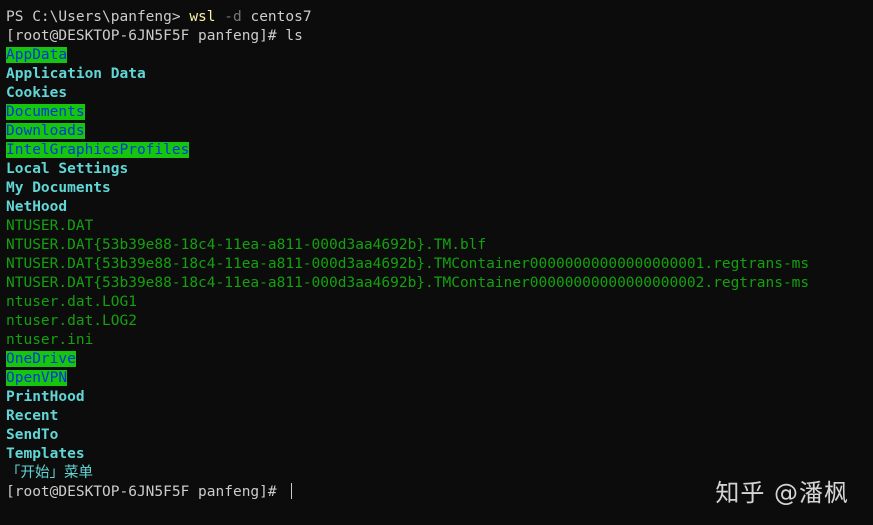 Image resolution: width=873 pixels, height=525 pixels. Describe the element at coordinates (439, 226) in the screenshot. I see `list-item-ntuser-dat: NTUSER.DAT` at that location.